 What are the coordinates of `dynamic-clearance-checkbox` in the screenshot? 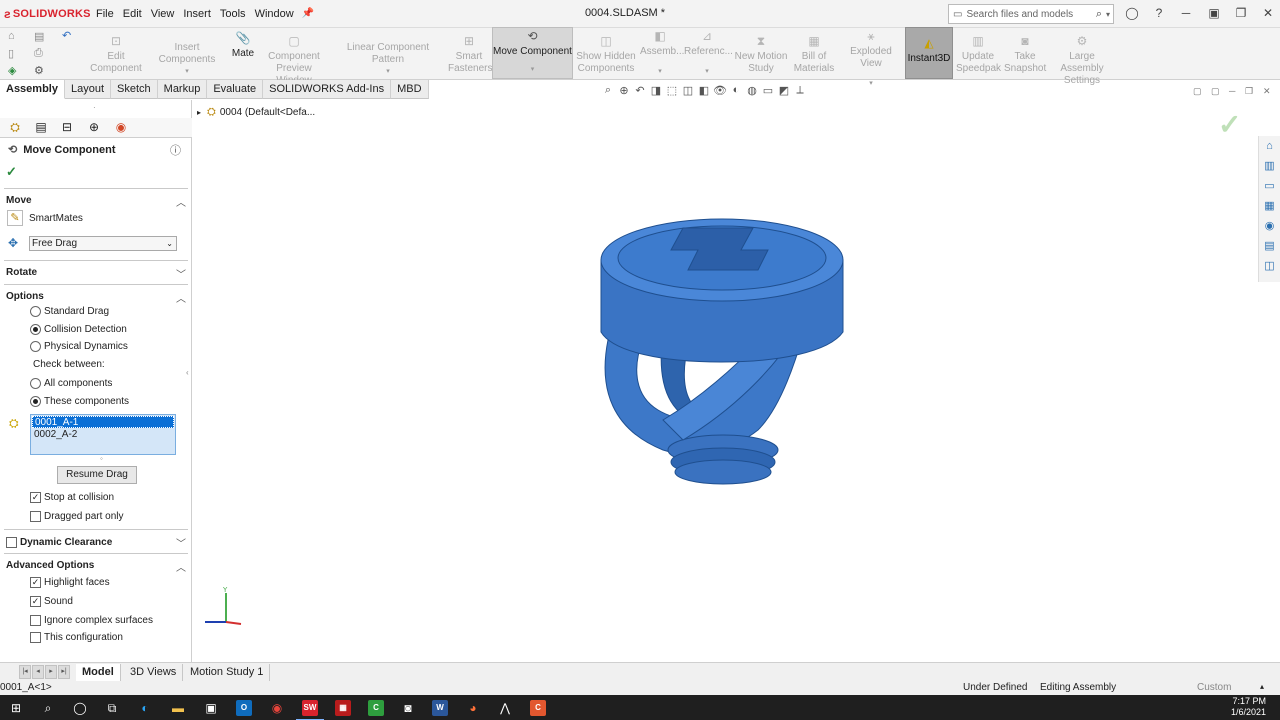 It's located at (11, 542).